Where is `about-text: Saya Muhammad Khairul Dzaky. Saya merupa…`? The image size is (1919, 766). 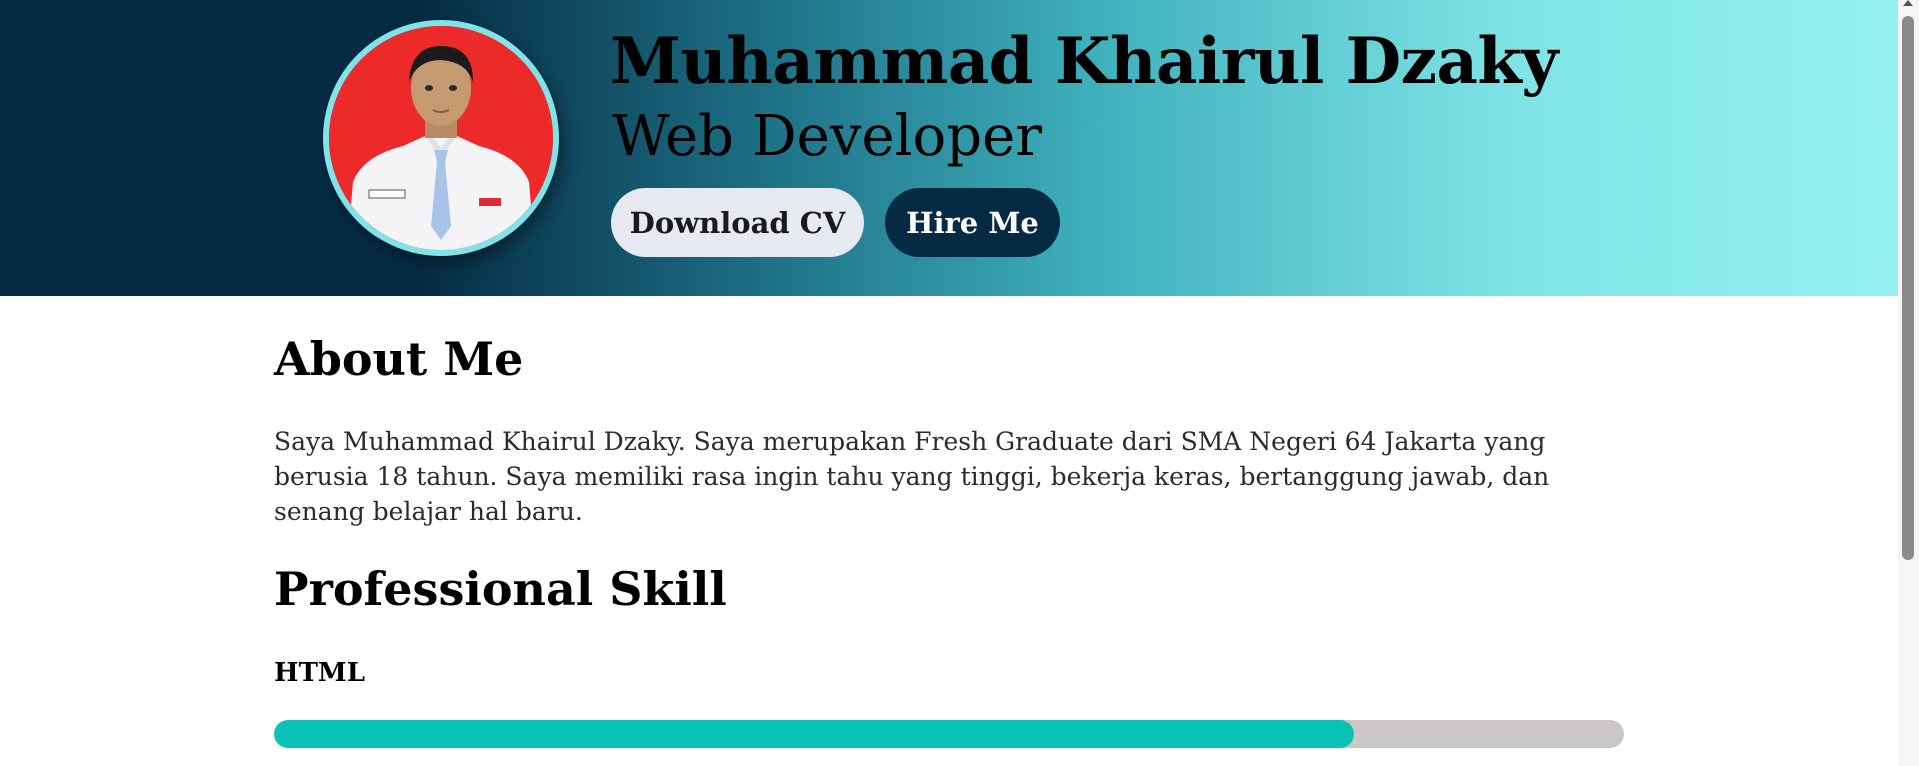
about-text: Saya Muhammad Khairul Dzaky. Saya merupa… is located at coordinates (912, 476).